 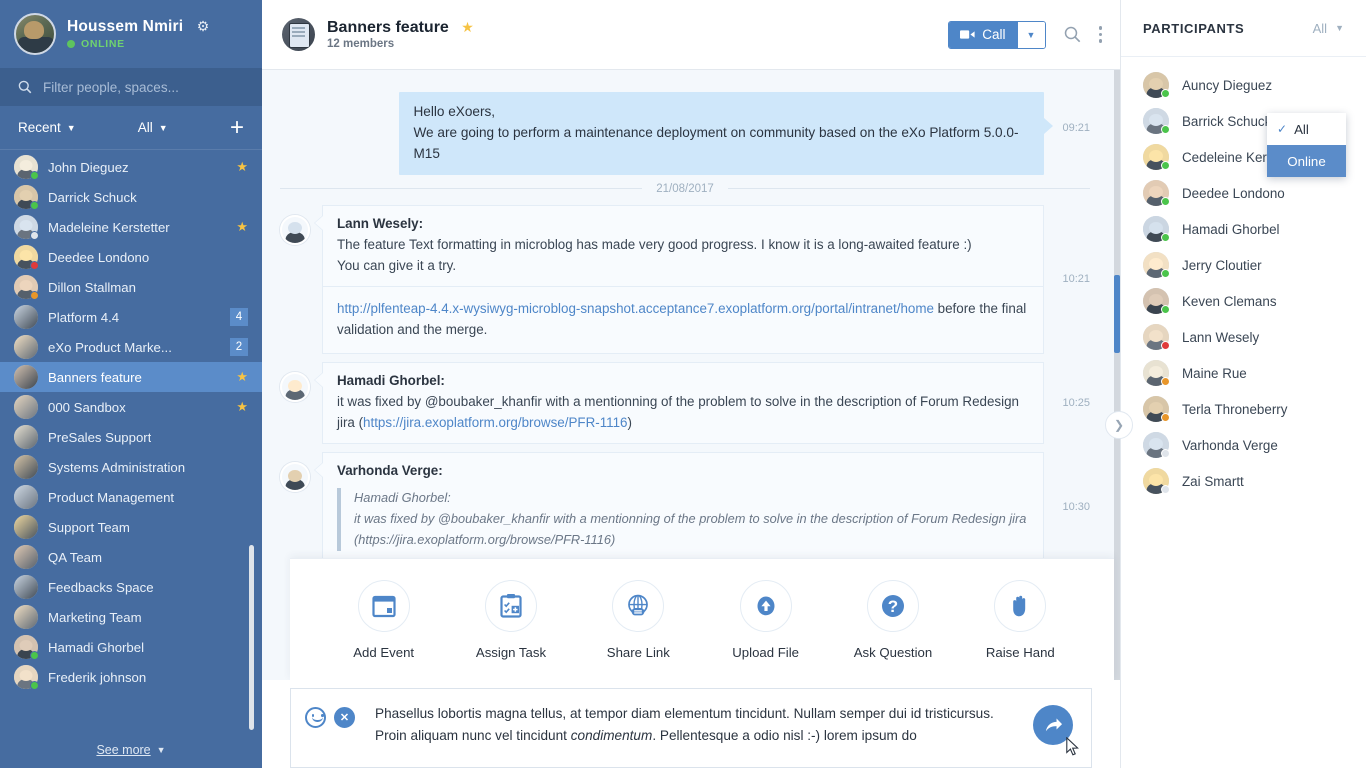 What do you see at coordinates (344, 717) in the screenshot?
I see `close-circle-icon: ✕` at bounding box center [344, 717].